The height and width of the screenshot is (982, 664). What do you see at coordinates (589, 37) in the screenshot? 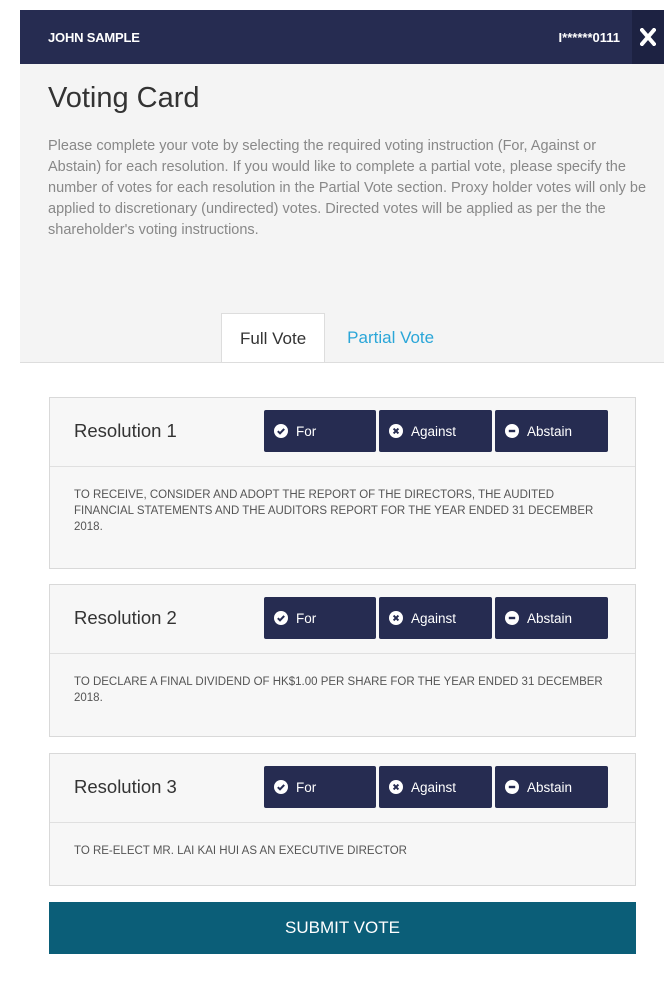
I see `account-number: I******0111` at bounding box center [589, 37].